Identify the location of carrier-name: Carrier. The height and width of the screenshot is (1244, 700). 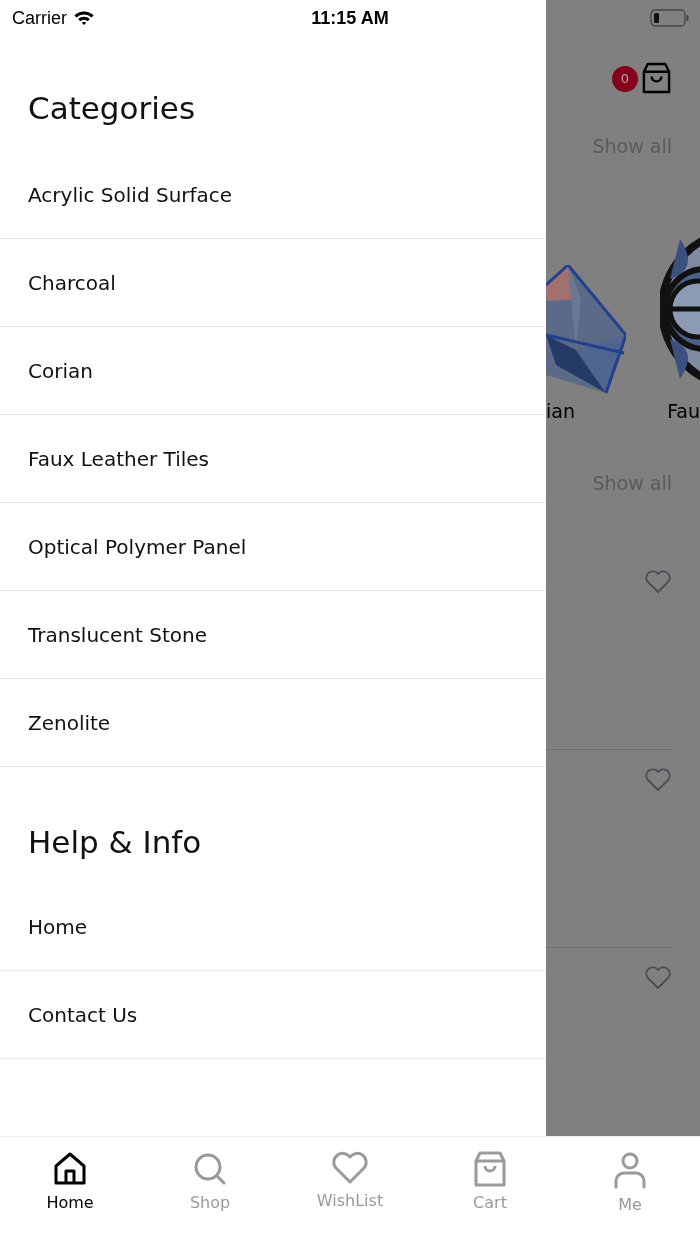
(39, 18).